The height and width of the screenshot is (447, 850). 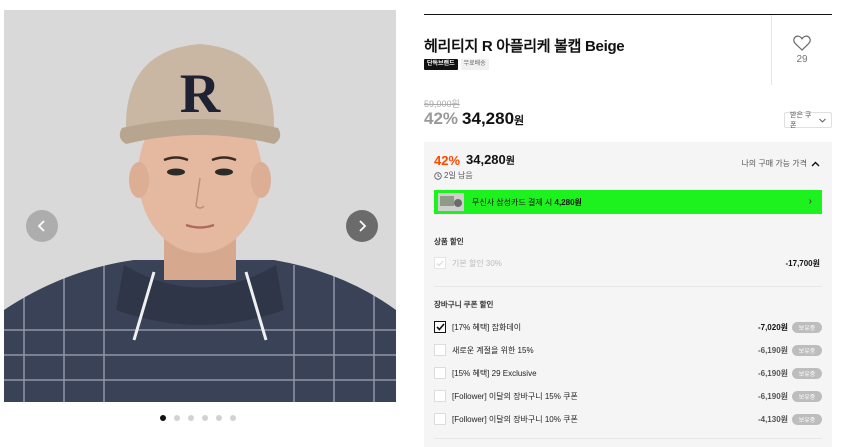 What do you see at coordinates (449, 241) in the screenshot?
I see `product-discount-label: 상품 할인` at bounding box center [449, 241].